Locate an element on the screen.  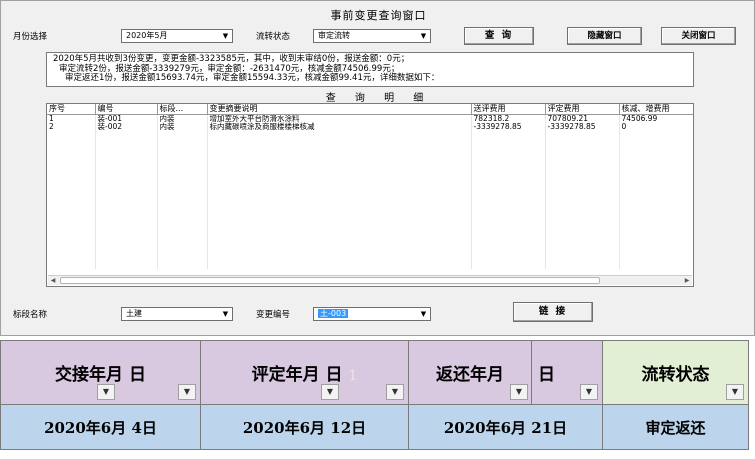
sheet-header-label: 返还年月 is located at coordinates (470, 375).